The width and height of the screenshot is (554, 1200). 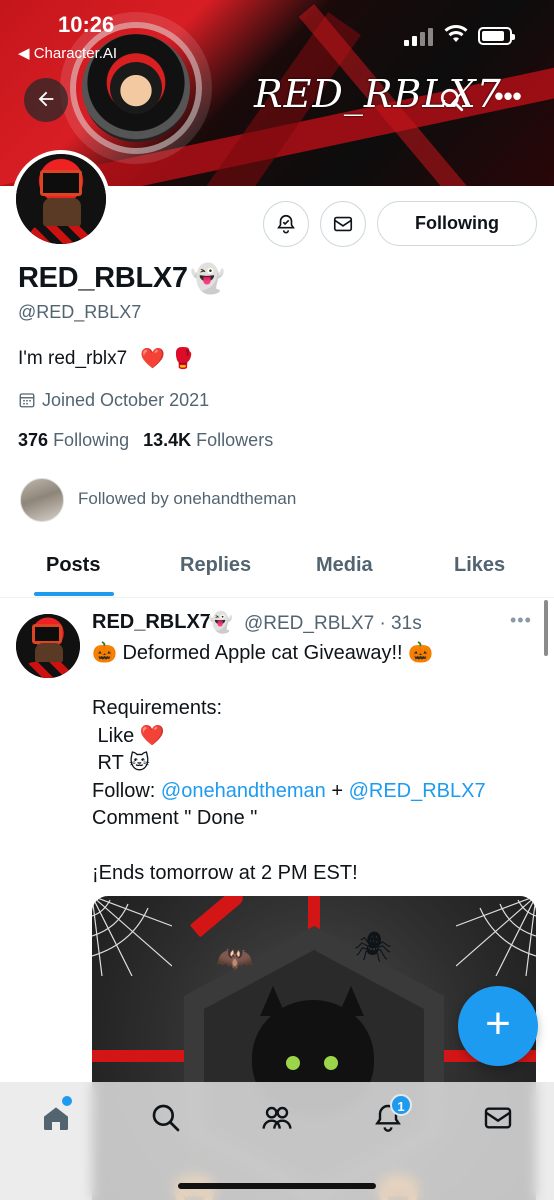 What do you see at coordinates (457, 223) in the screenshot?
I see `following-button: Following` at bounding box center [457, 223].